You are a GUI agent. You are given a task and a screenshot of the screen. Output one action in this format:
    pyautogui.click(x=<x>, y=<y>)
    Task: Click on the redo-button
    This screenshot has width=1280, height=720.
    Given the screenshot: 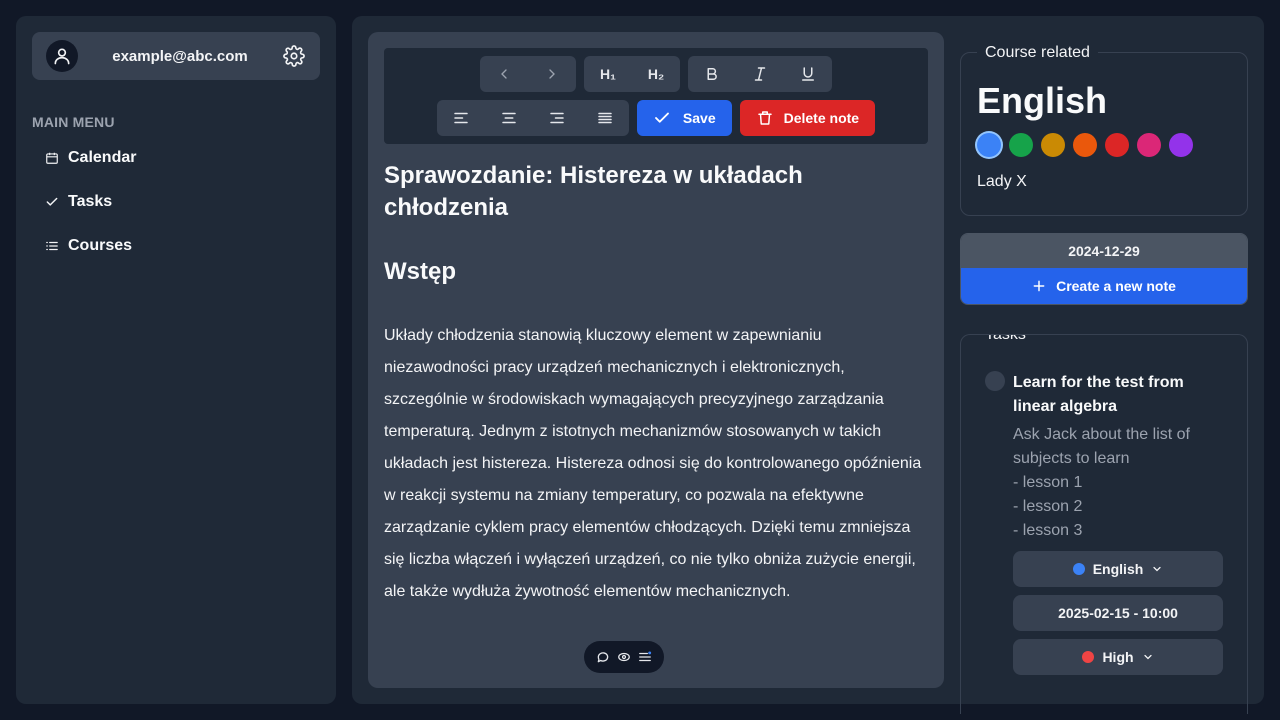 What is the action you would take?
    pyautogui.click(x=552, y=74)
    